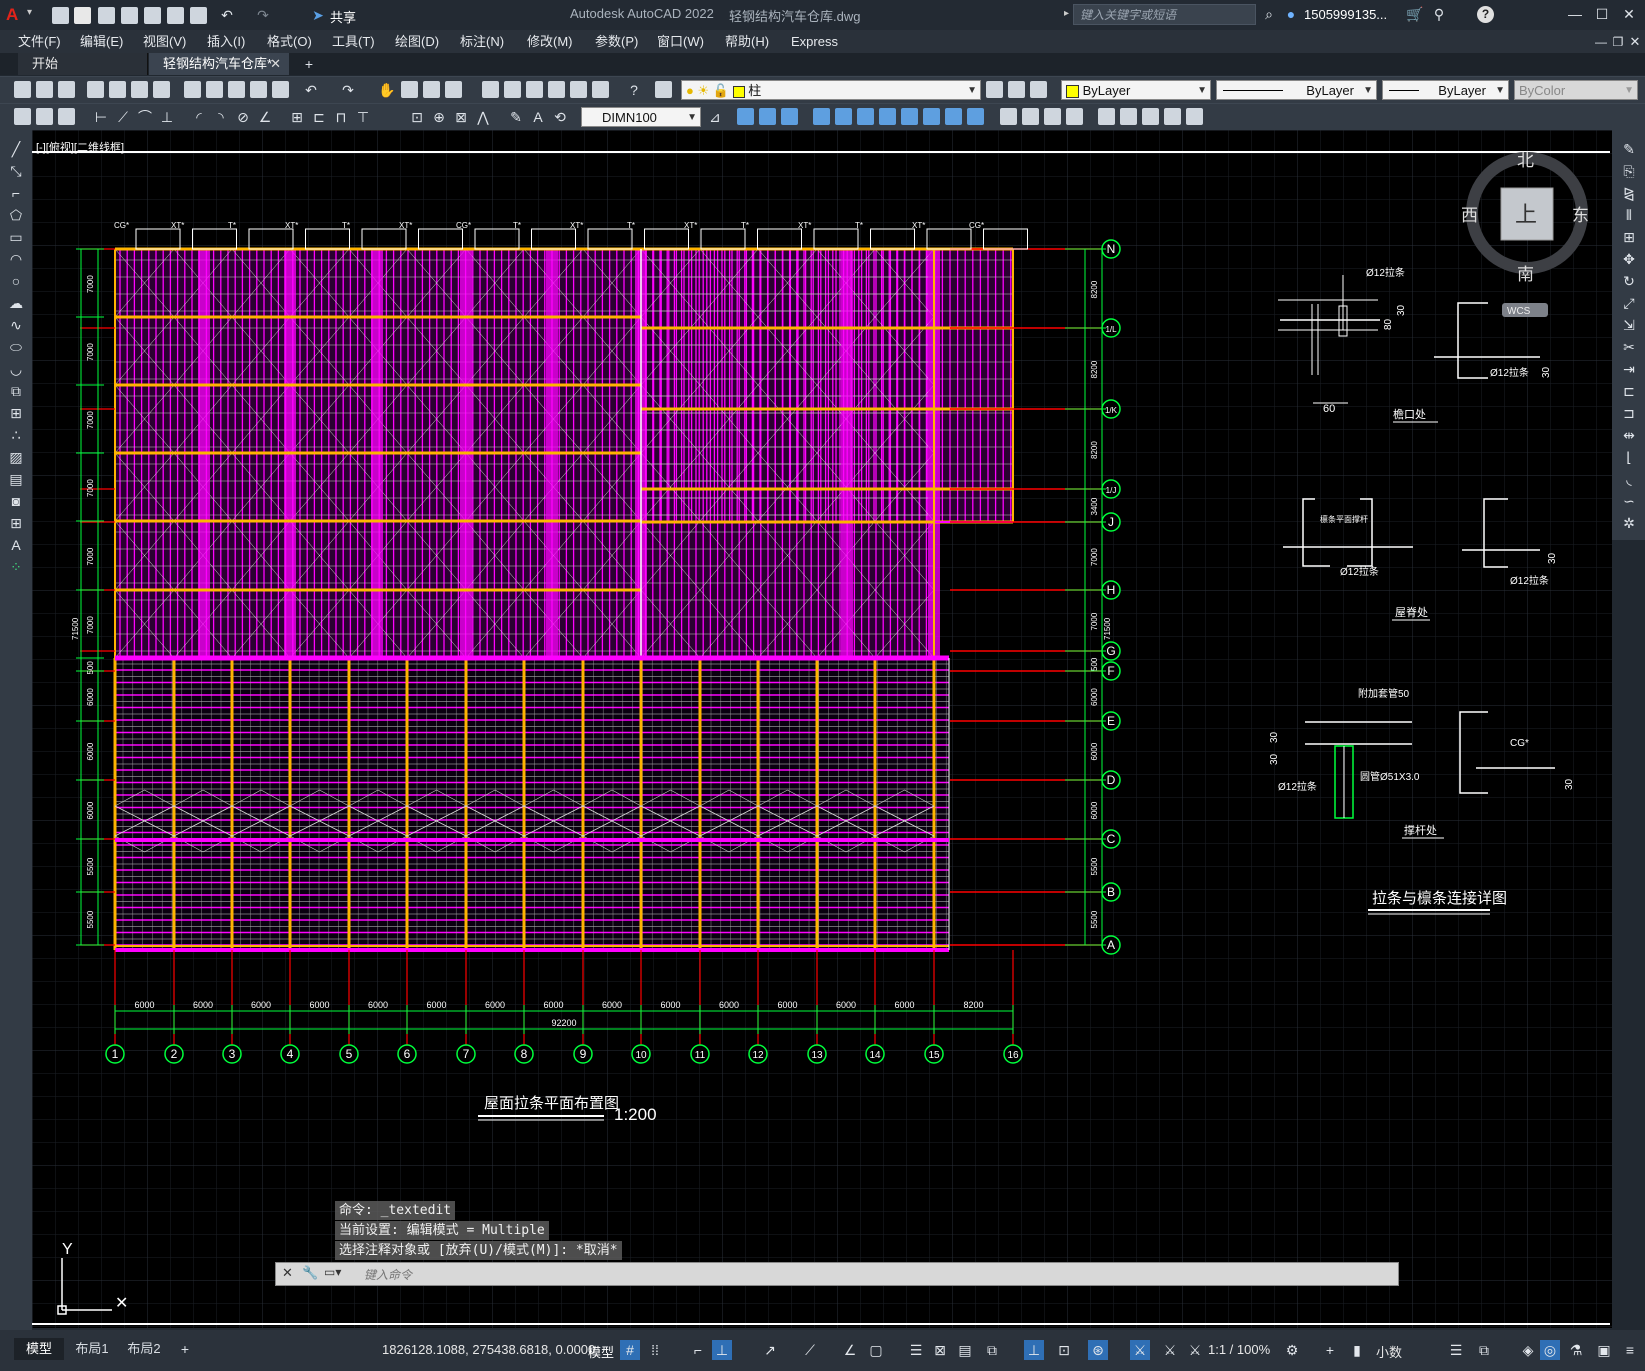 The height and width of the screenshot is (1371, 1645). Describe the element at coordinates (44, 89) in the screenshot. I see `open-icon` at that location.